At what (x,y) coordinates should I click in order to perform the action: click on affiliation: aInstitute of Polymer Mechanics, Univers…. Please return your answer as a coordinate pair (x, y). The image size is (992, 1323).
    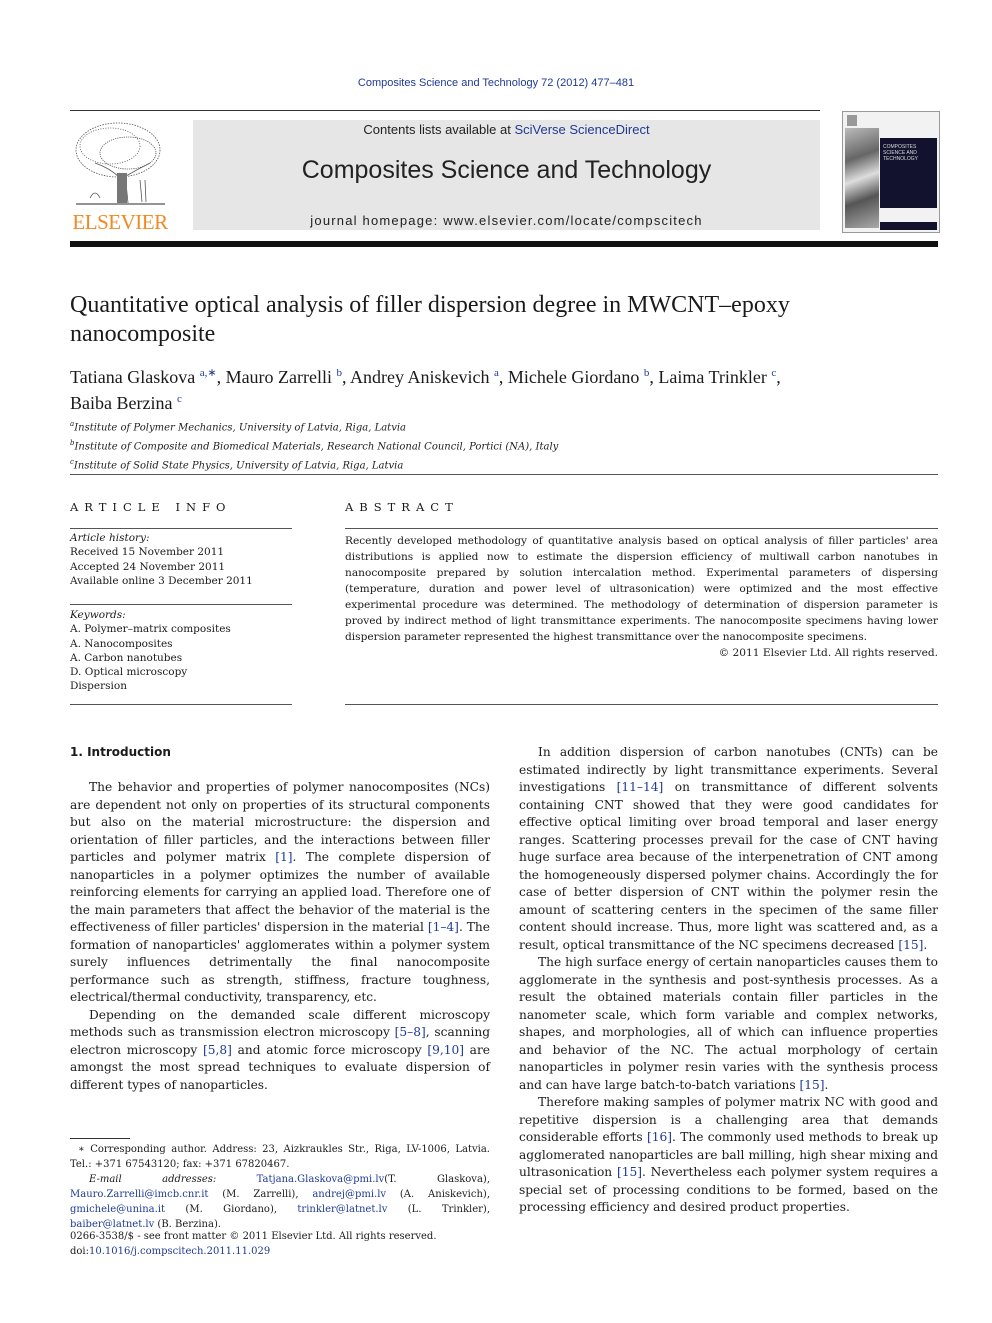
    Looking at the image, I should click on (238, 427).